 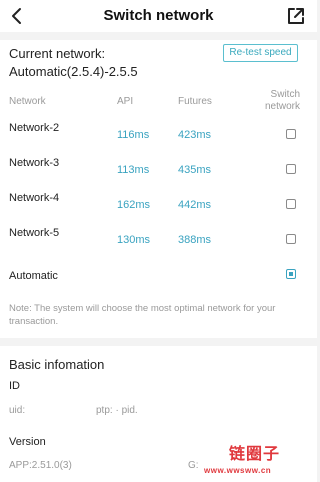 I want to click on automatic-label: Automatic, so click(x=33, y=276).